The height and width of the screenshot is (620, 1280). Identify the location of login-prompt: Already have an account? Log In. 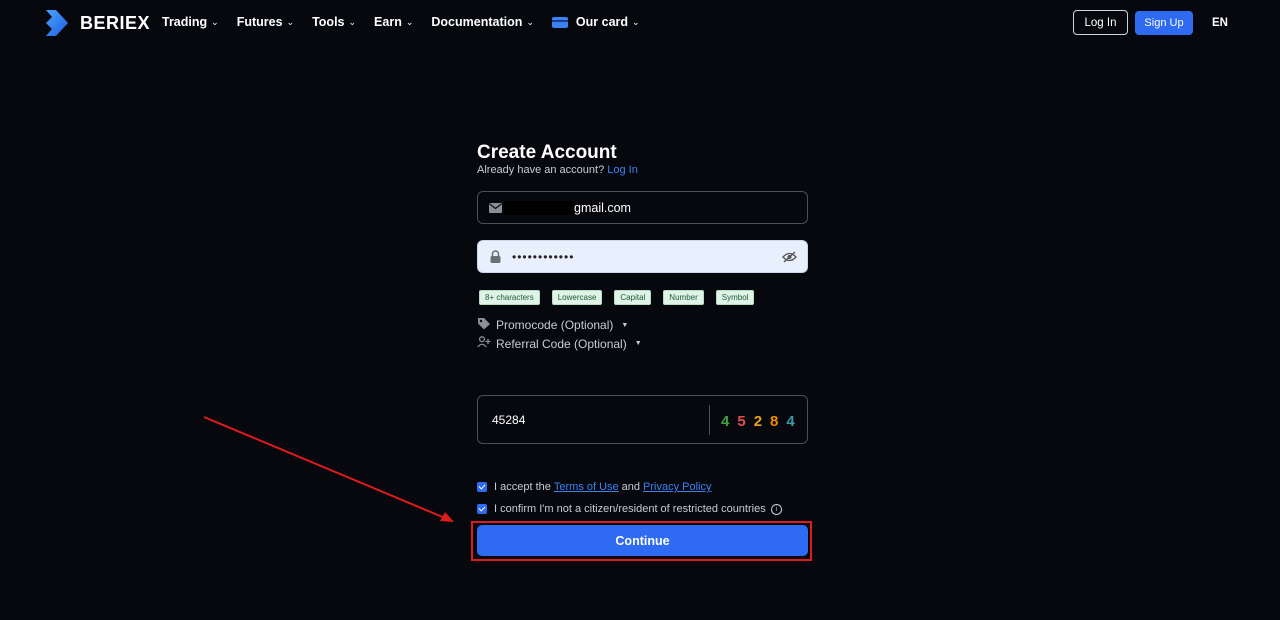
(557, 170).